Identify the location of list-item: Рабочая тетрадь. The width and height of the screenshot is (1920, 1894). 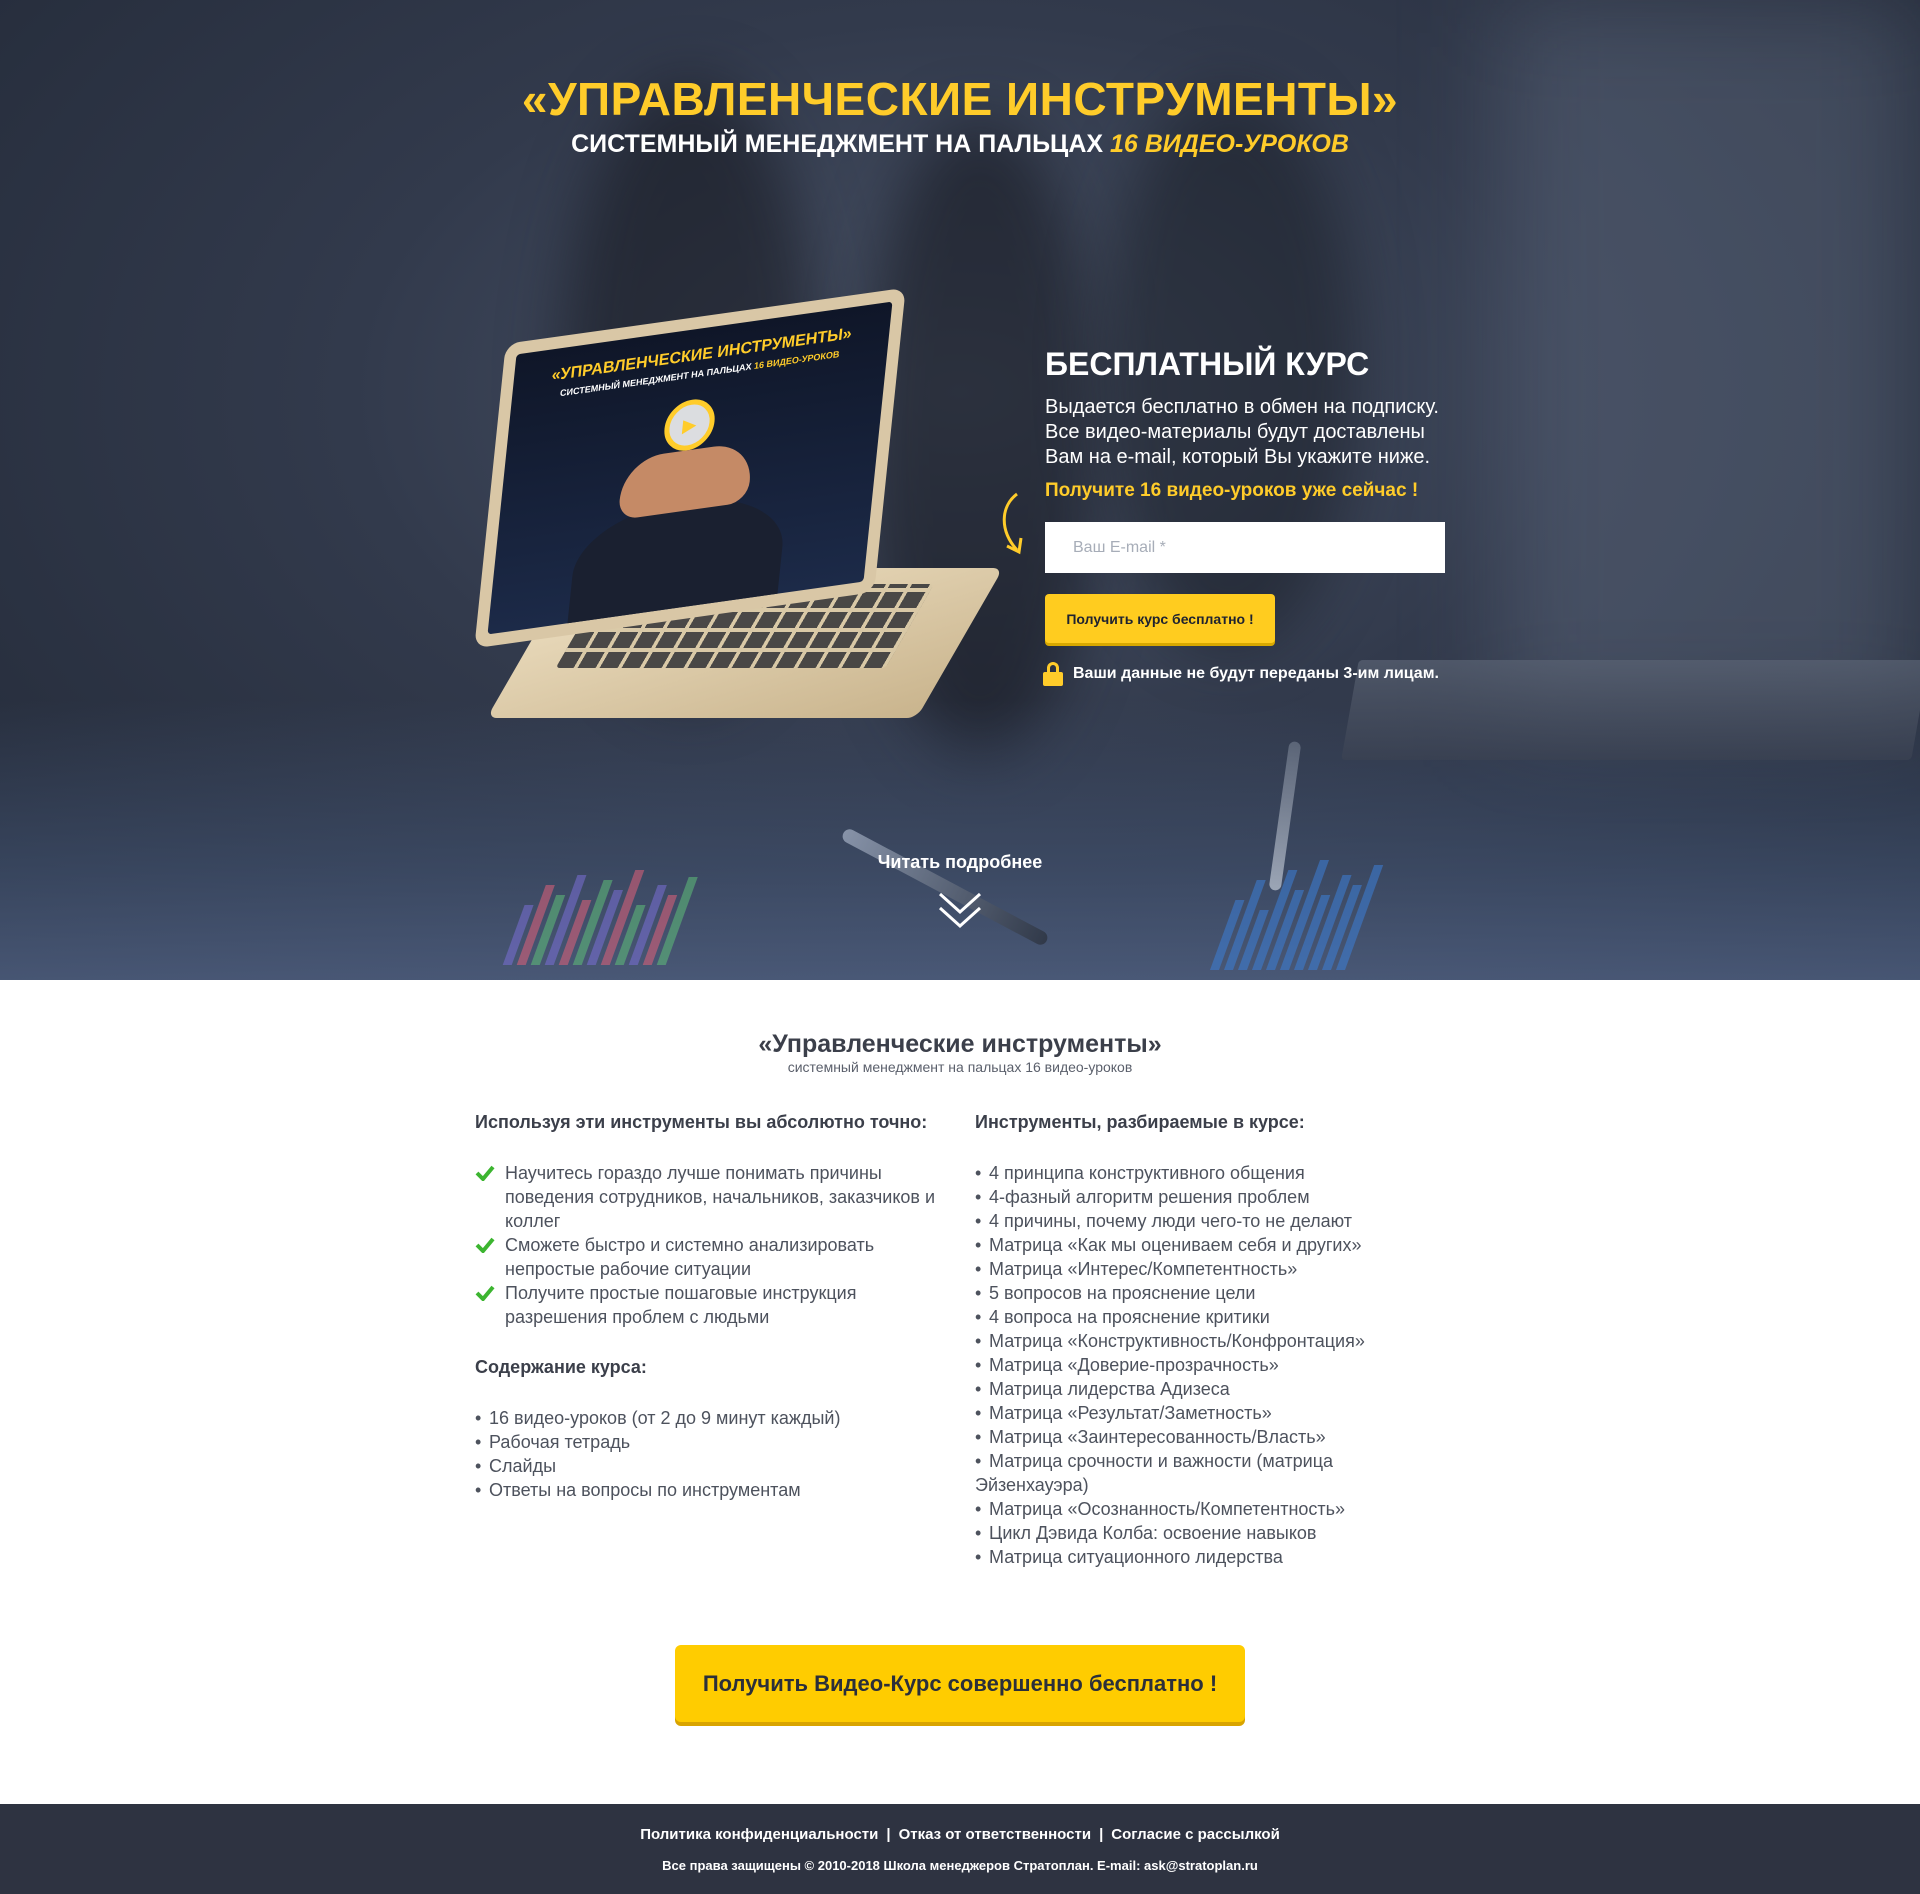
(715, 1442).